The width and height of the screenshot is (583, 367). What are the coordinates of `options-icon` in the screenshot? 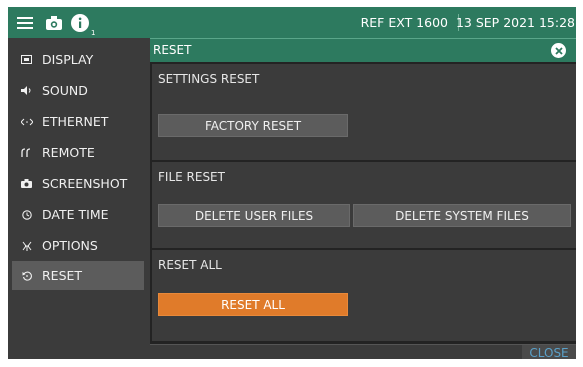 It's located at (26, 246).